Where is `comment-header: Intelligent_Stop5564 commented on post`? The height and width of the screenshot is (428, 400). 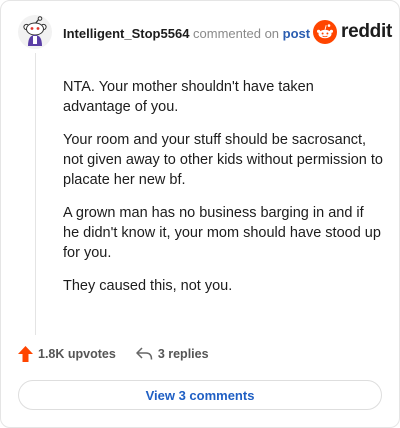 comment-header: Intelligent_Stop5564 commented on post is located at coordinates (186, 34).